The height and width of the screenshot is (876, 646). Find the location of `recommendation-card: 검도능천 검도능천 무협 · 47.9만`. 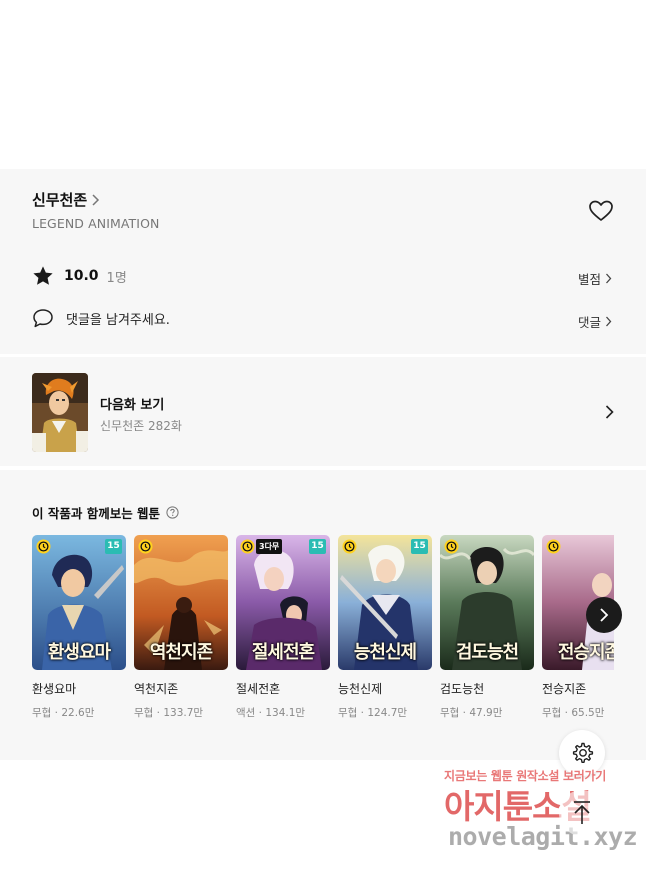

recommendation-card: 검도능천 검도능천 무협 · 47.9만 is located at coordinates (487, 627).